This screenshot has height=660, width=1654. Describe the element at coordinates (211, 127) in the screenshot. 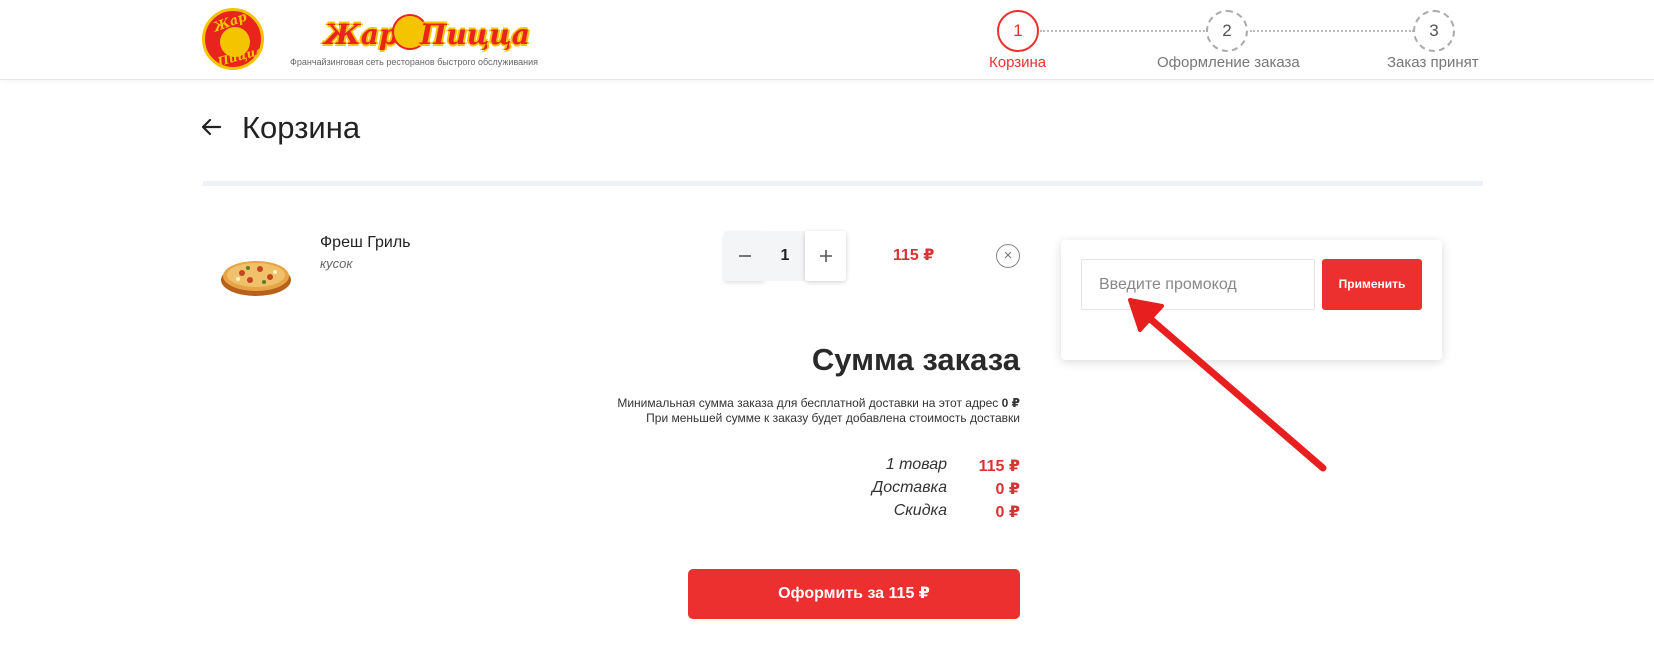

I see `back-arrow-icon` at that location.